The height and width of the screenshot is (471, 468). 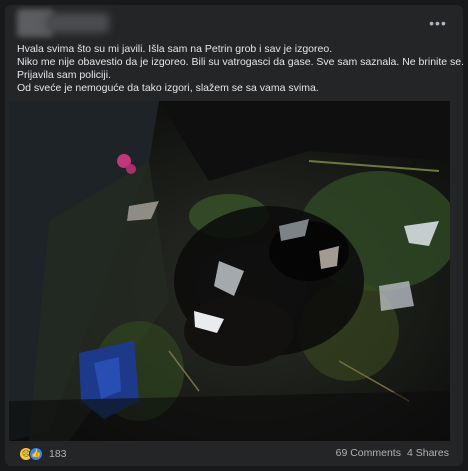 I want to click on like-icon: 👍, so click(x=36, y=454).